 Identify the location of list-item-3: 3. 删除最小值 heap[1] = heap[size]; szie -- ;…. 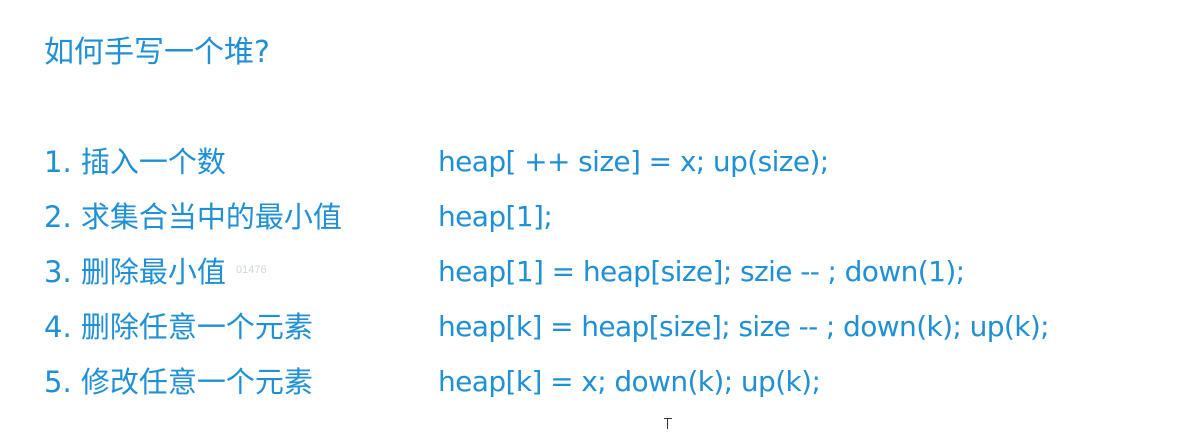
(590, 274).